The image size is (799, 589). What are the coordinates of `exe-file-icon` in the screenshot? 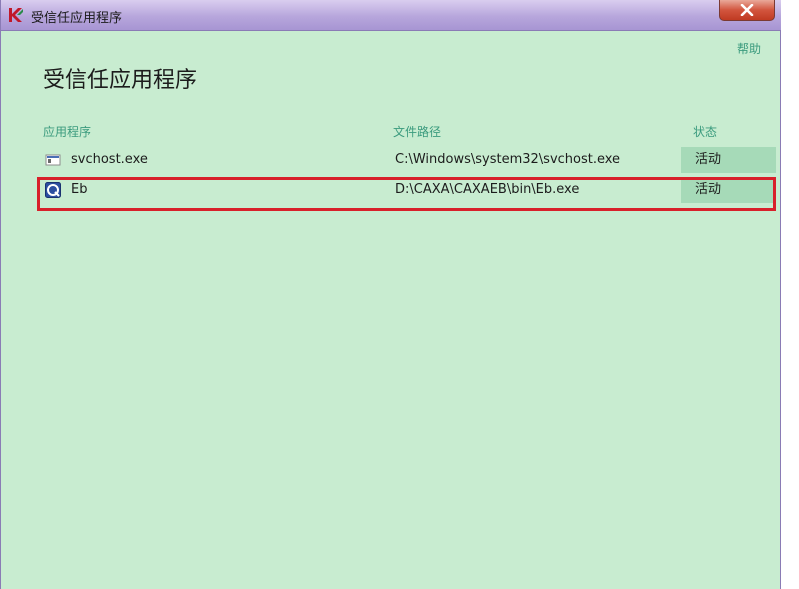 It's located at (53, 160).